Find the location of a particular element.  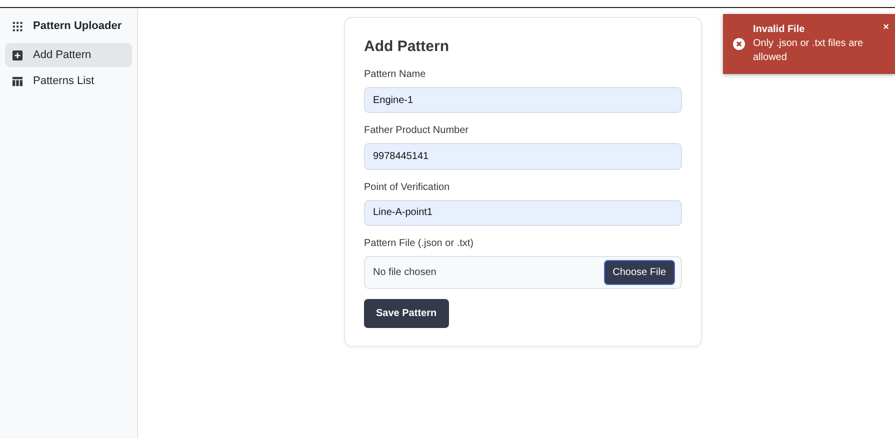

app-title: Pattern Uploader is located at coordinates (77, 26).